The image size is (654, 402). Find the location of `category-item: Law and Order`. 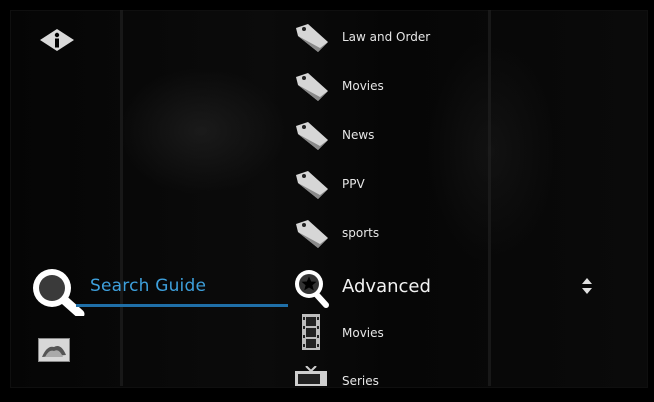

category-item: Law and Order is located at coordinates (414, 38).